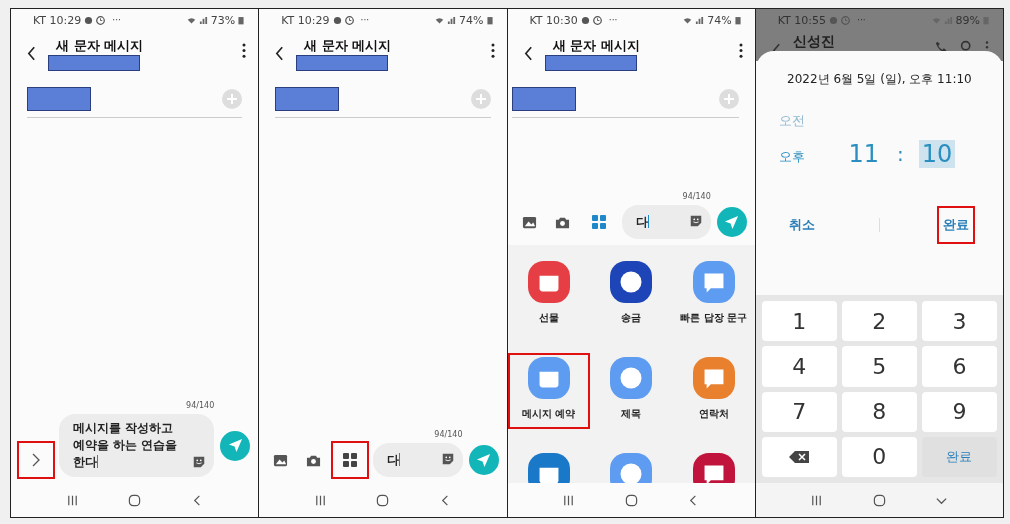 This screenshot has height=524, width=1010. What do you see at coordinates (799, 321) in the screenshot?
I see `number-key: 1` at bounding box center [799, 321].